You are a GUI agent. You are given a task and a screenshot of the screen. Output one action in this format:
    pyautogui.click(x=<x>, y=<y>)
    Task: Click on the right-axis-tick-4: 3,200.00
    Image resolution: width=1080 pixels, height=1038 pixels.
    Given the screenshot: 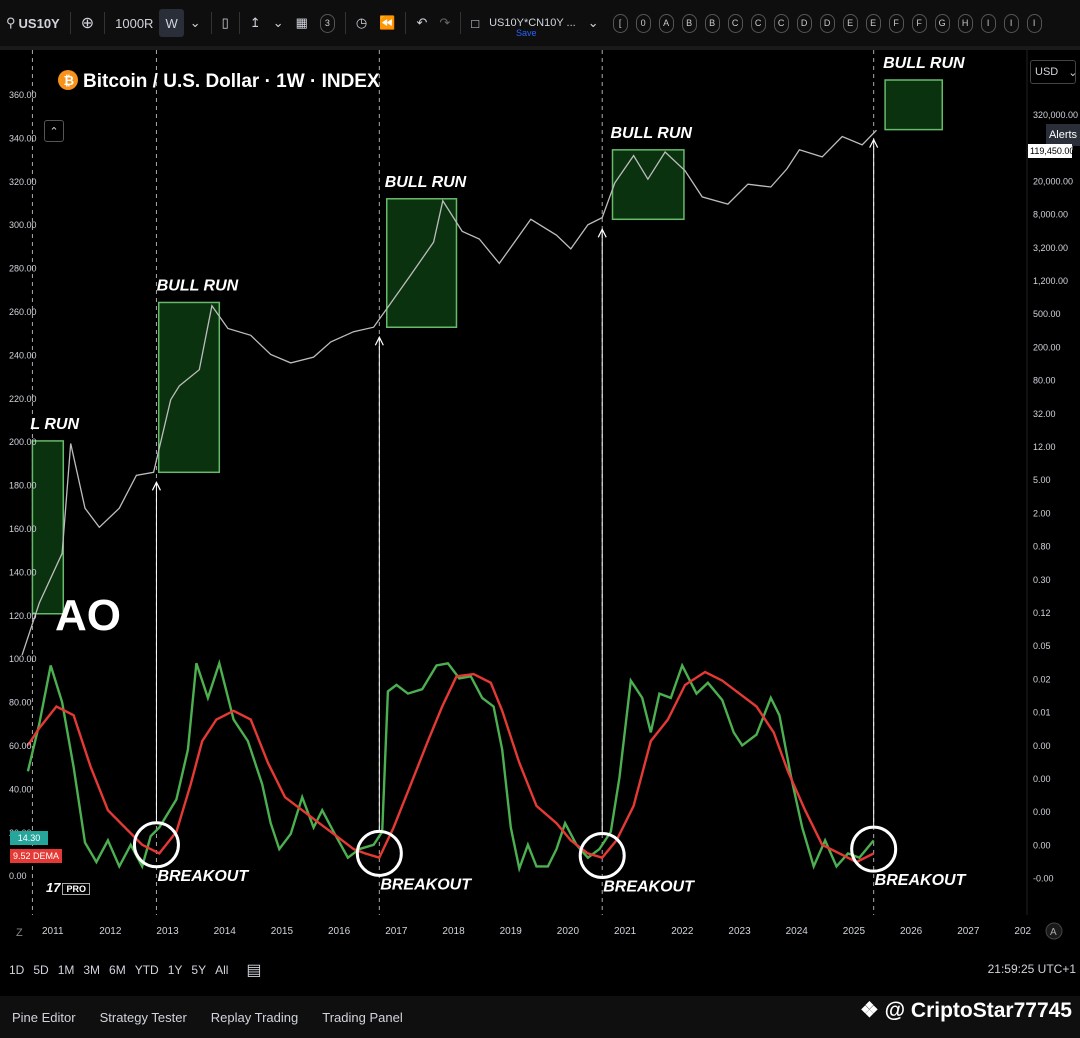 What is the action you would take?
    pyautogui.click(x=1050, y=248)
    